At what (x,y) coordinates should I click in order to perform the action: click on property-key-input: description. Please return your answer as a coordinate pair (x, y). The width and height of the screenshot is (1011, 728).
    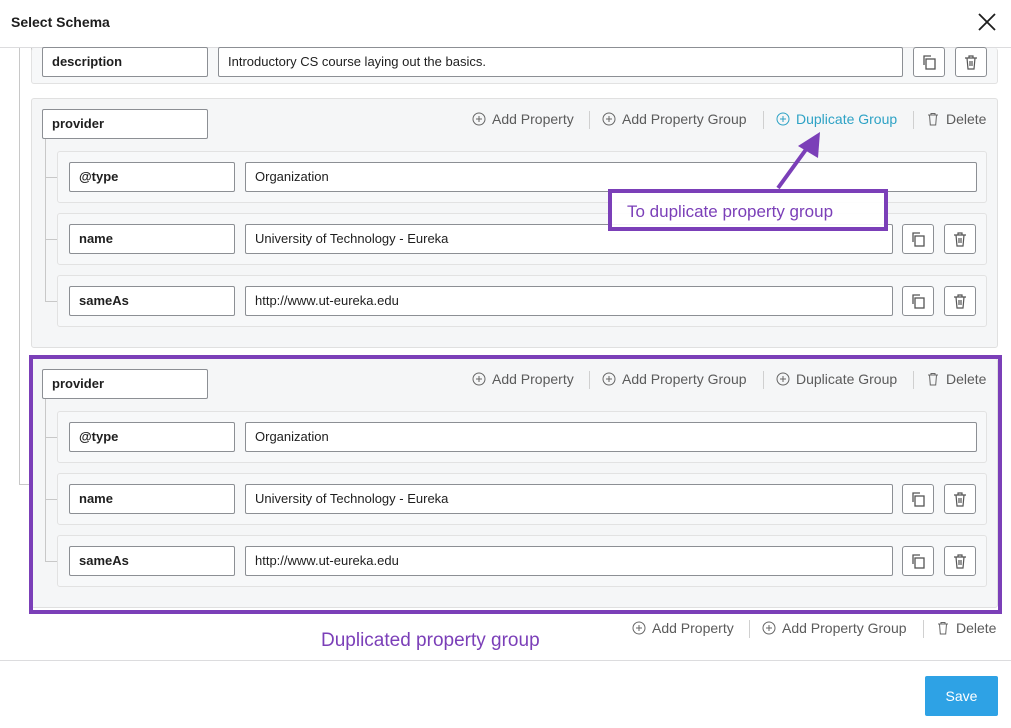
    Looking at the image, I should click on (125, 62).